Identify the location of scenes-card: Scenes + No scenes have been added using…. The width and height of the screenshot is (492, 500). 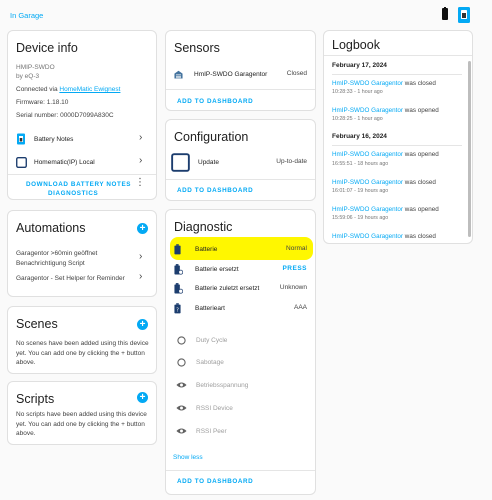
(82, 340).